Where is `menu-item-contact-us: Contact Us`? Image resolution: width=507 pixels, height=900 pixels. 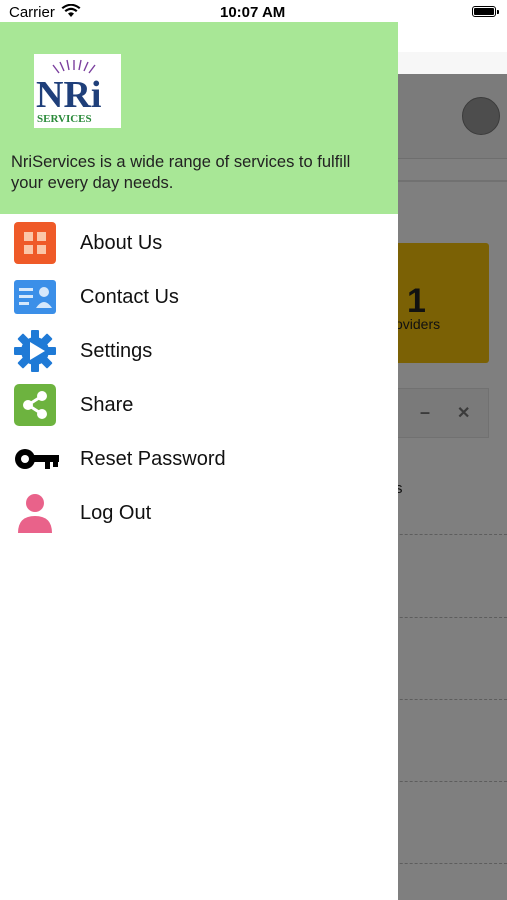 menu-item-contact-us: Contact Us is located at coordinates (199, 298).